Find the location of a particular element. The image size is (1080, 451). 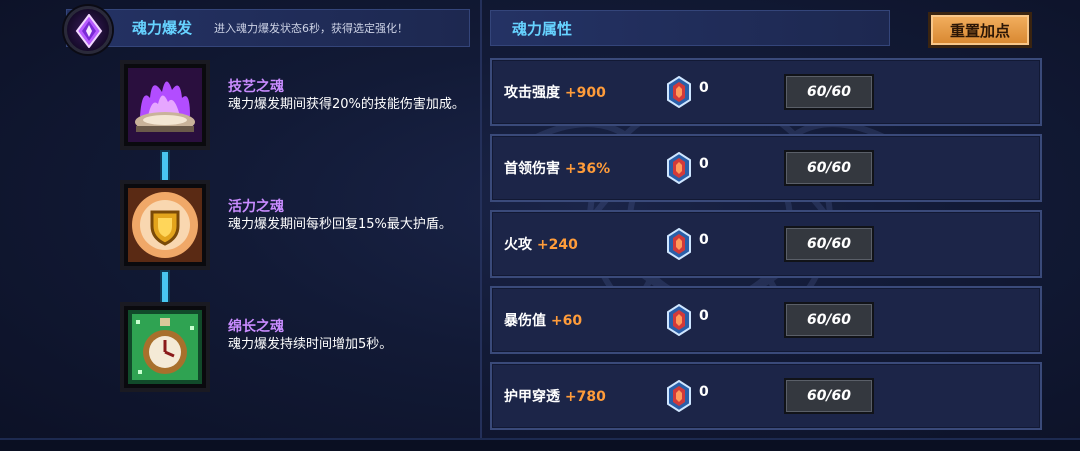

soul-connector is located at coordinates (165, 288).